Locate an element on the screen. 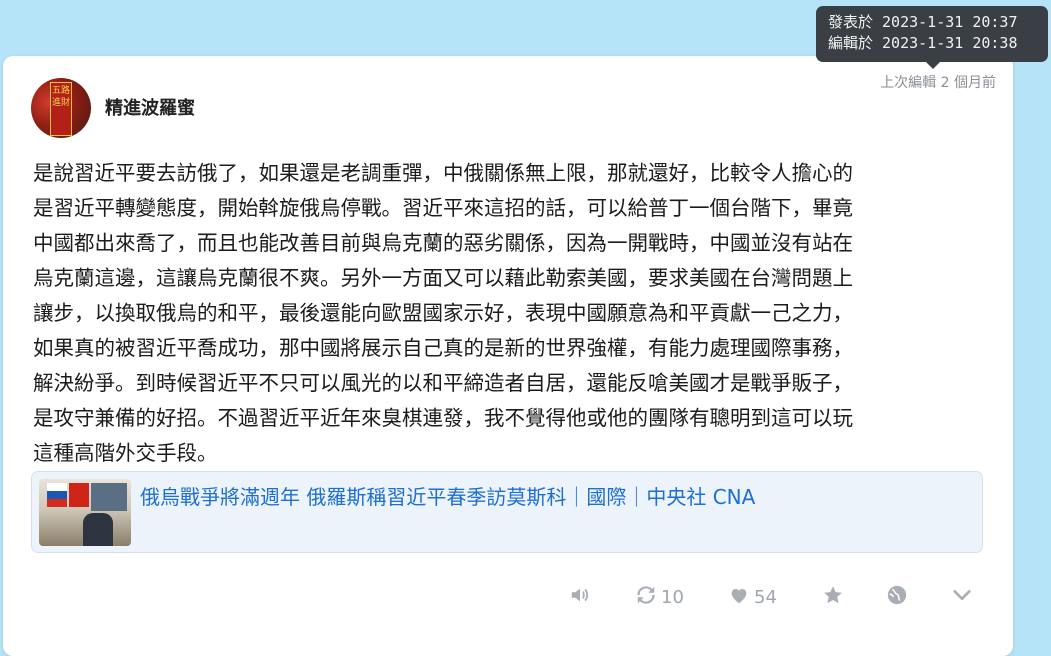 The height and width of the screenshot is (656, 1051). published-time: 發表於 2023-1-31 20:37 is located at coordinates (923, 22).